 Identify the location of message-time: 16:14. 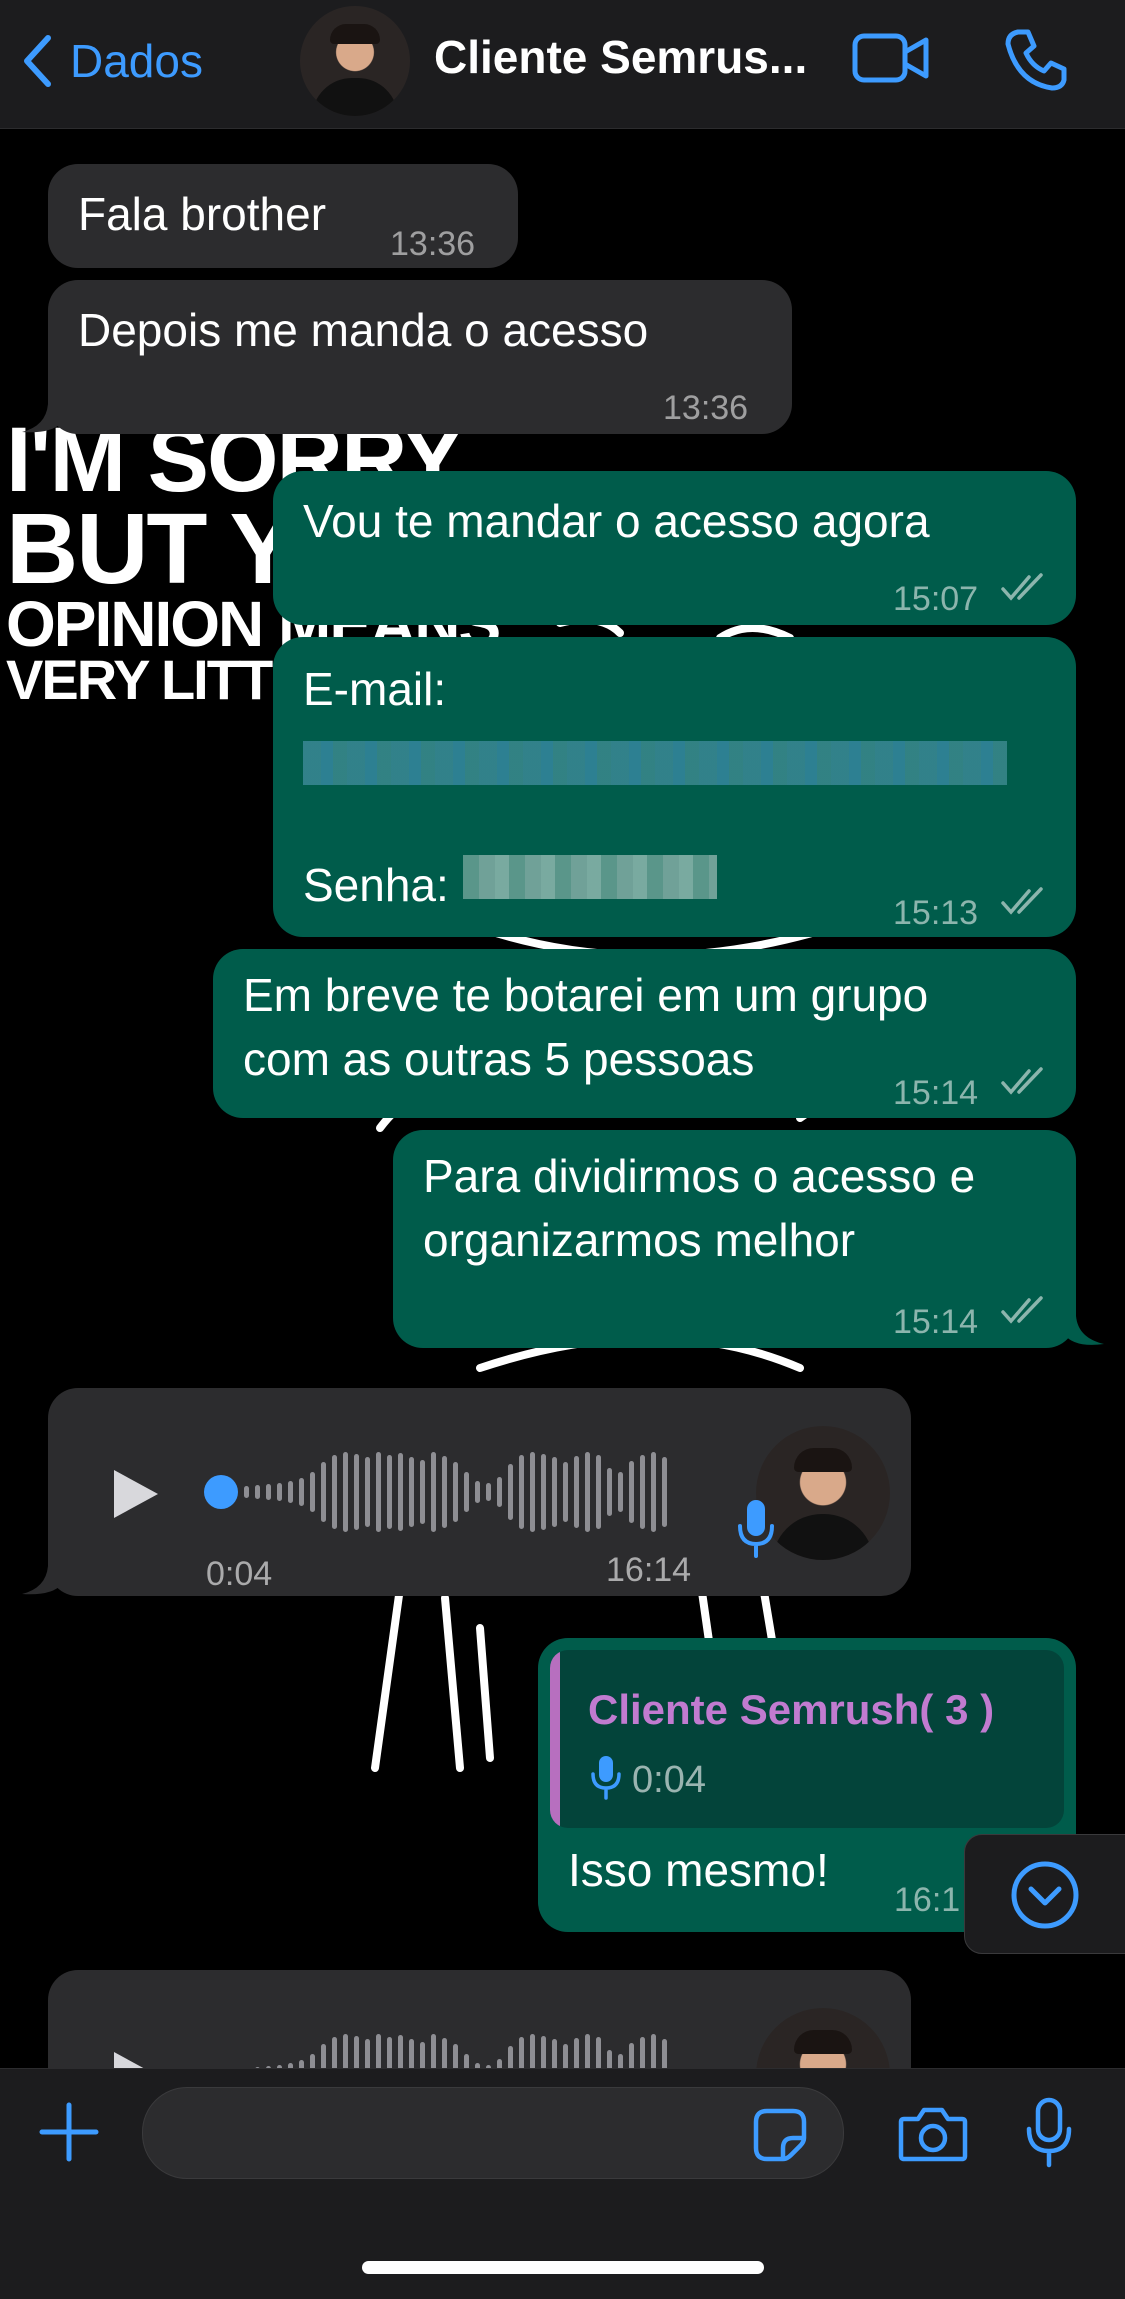
(649, 1570).